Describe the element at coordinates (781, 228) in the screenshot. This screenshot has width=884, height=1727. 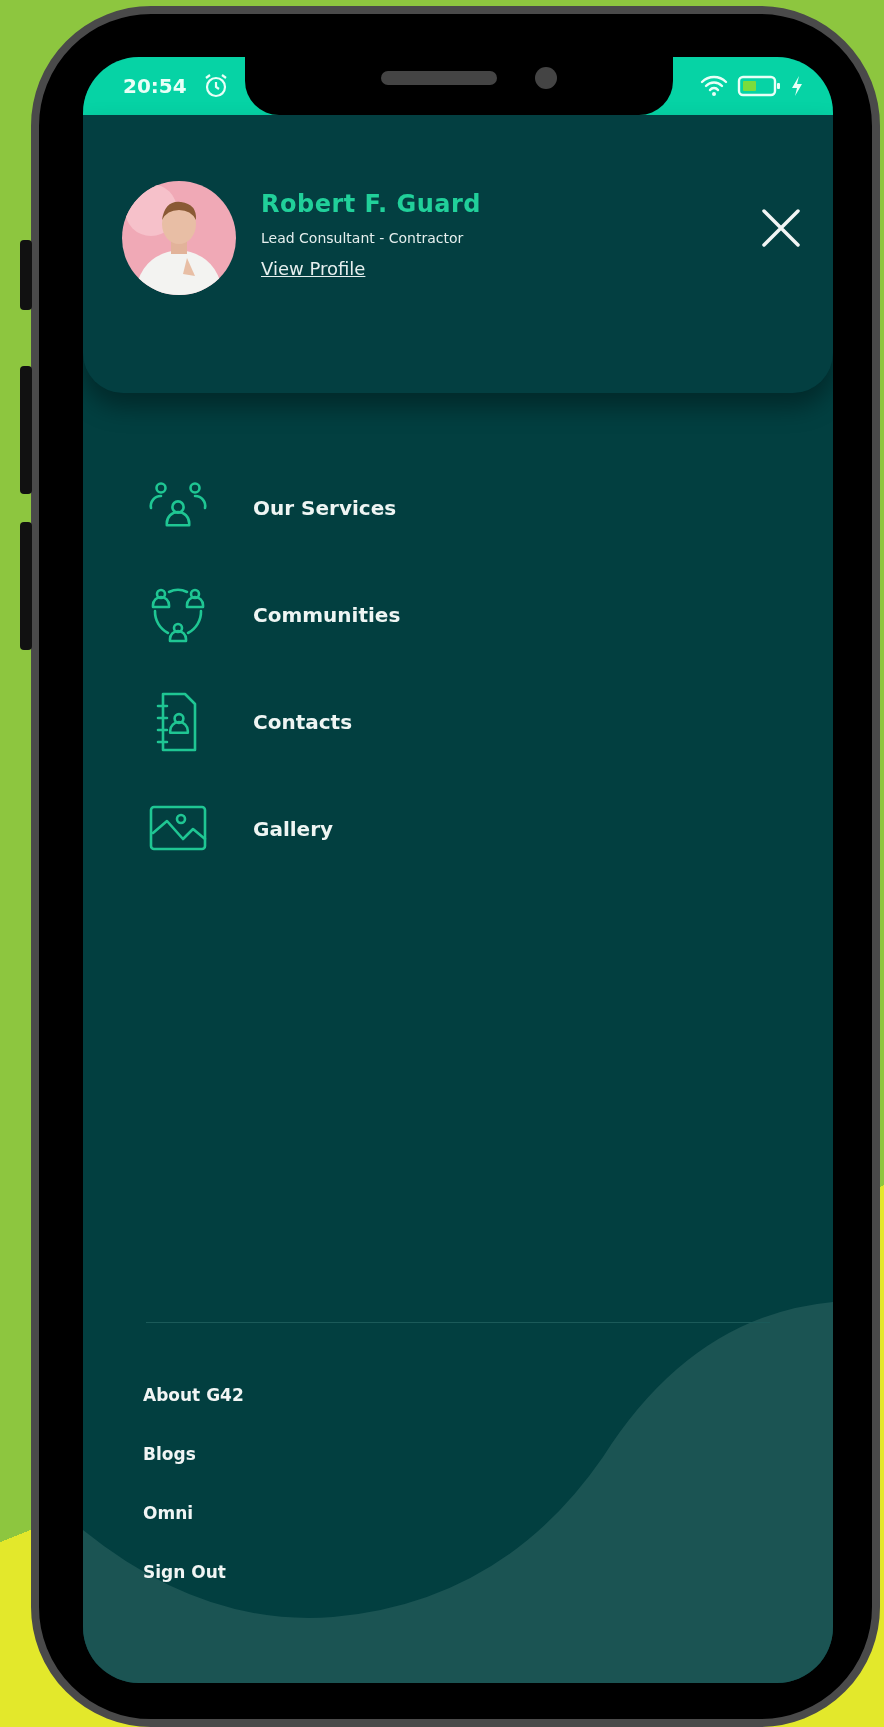
I see `close-button` at that location.